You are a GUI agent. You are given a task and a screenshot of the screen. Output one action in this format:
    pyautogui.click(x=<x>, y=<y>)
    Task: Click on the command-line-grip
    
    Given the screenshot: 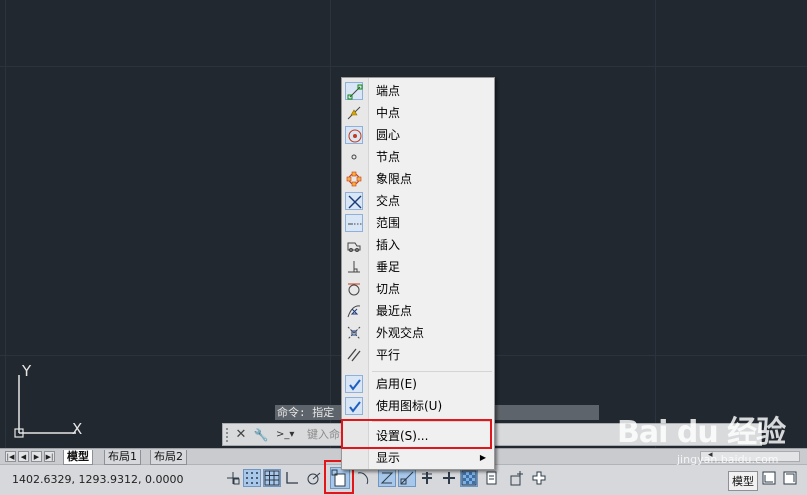 What is the action you would take?
    pyautogui.click(x=229, y=435)
    